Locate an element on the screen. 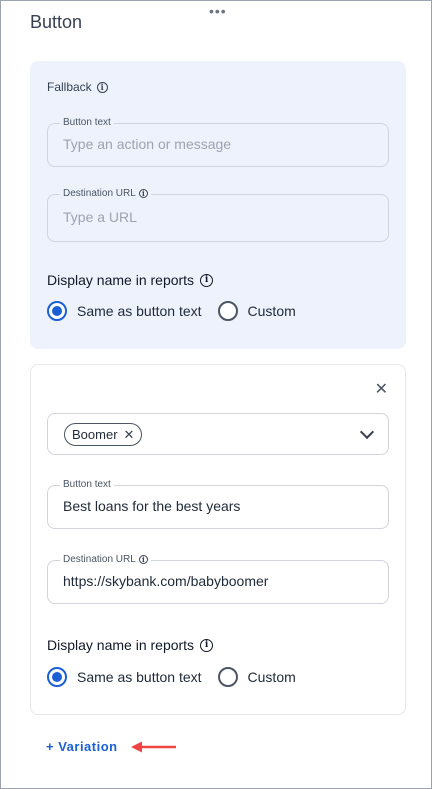 The height and width of the screenshot is (789, 432). destination-url-value: https://skybank.com/babyboomer is located at coordinates (166, 581).